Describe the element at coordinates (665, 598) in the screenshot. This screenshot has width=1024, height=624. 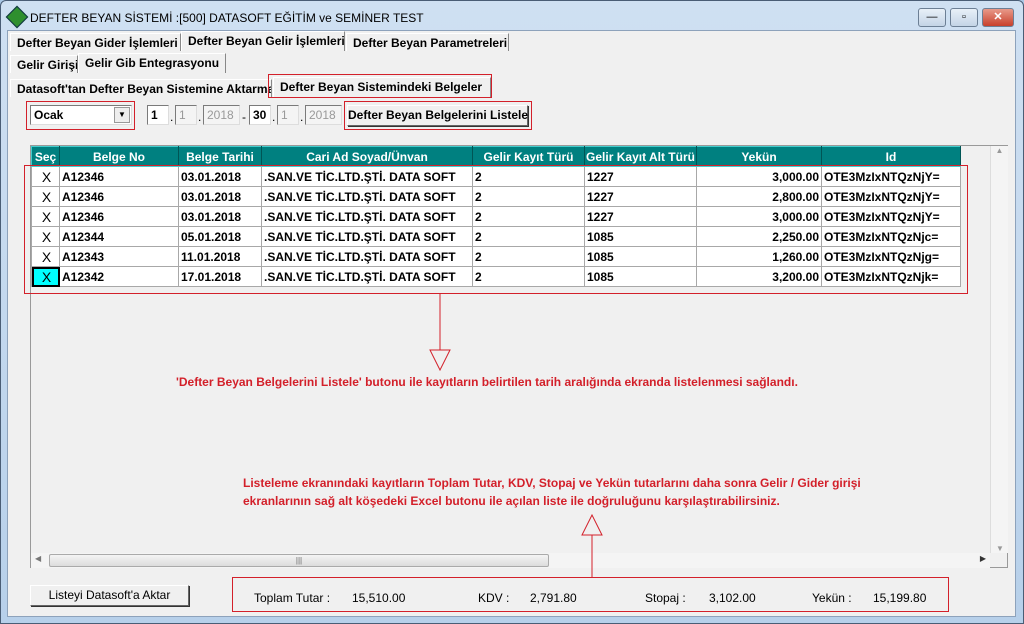
I see `stopaj-label: Stopaj :` at that location.